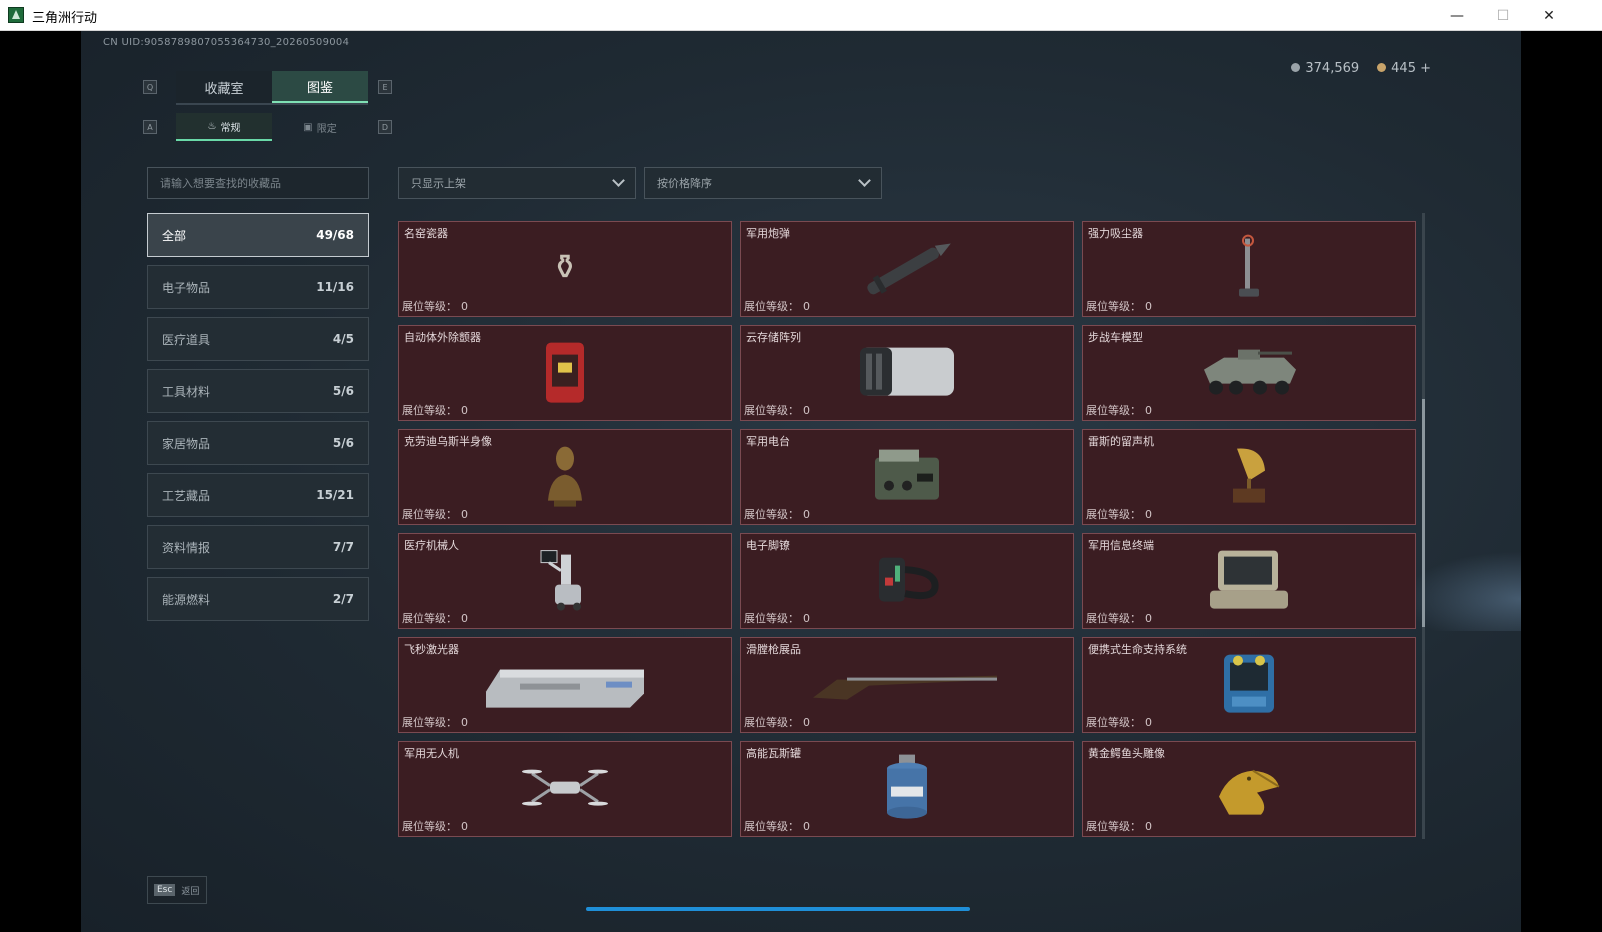  I want to click on porcelain-vase-icon: ⚱, so click(565, 267).